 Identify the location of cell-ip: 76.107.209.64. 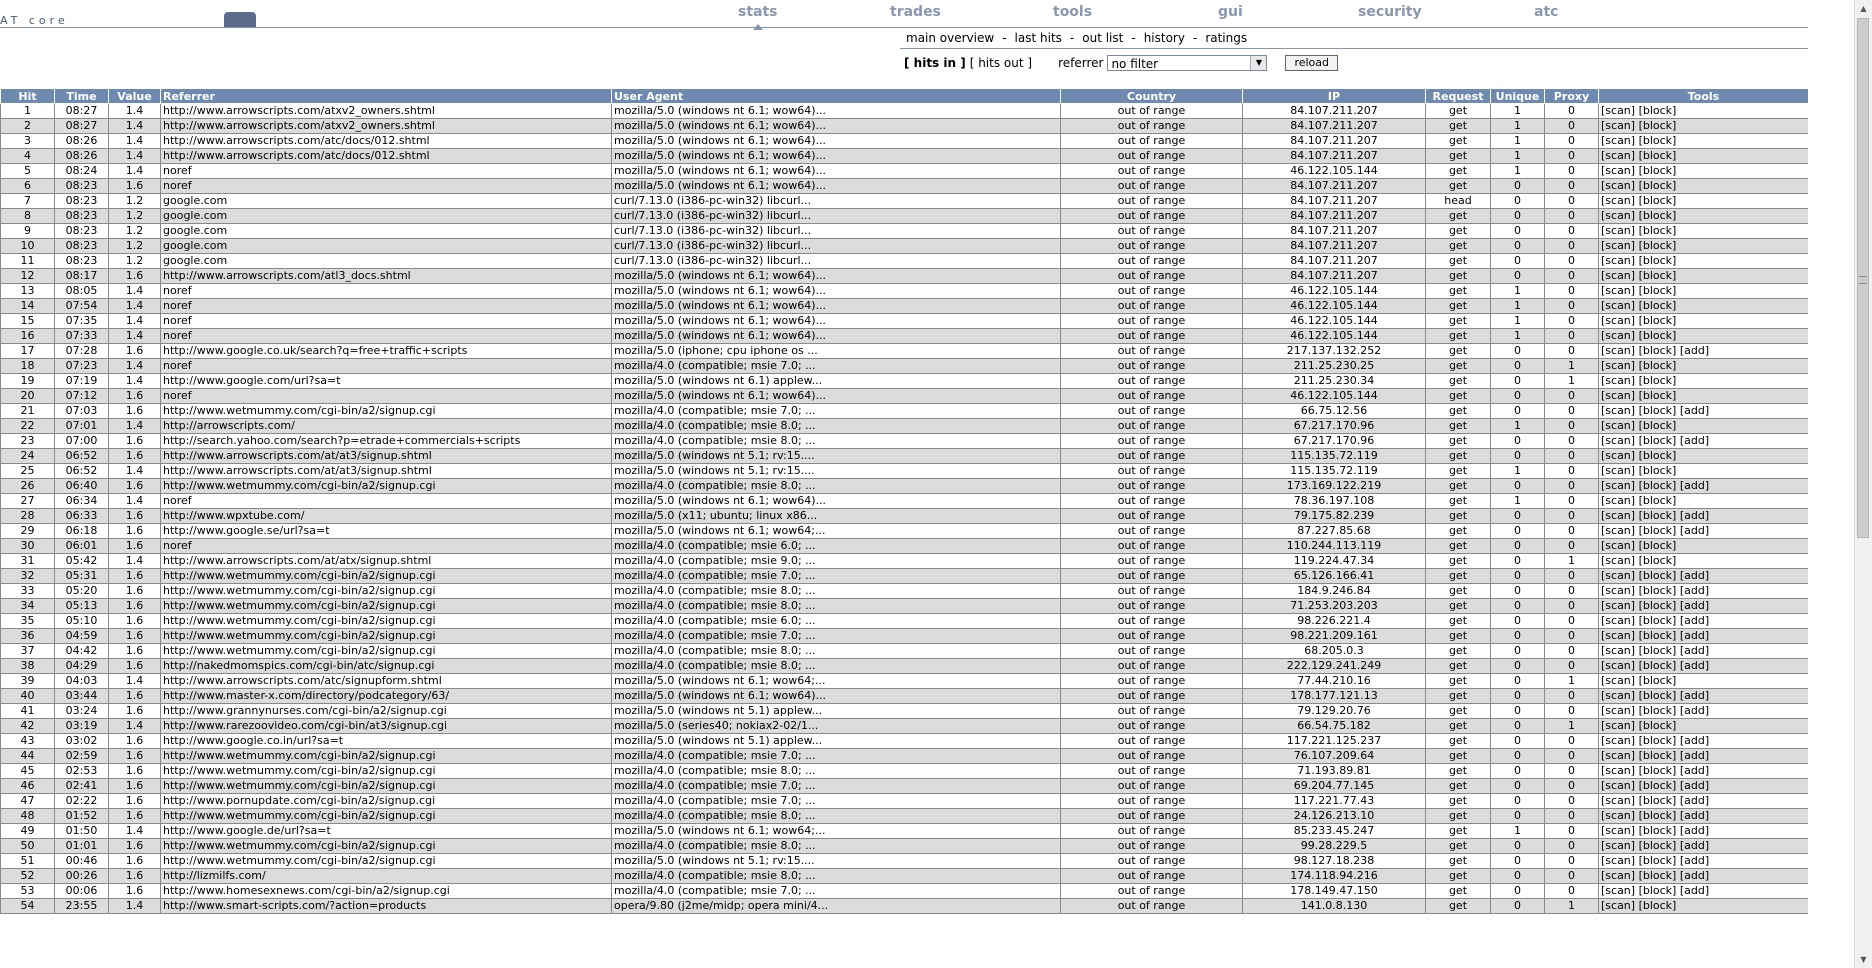
(1334, 756).